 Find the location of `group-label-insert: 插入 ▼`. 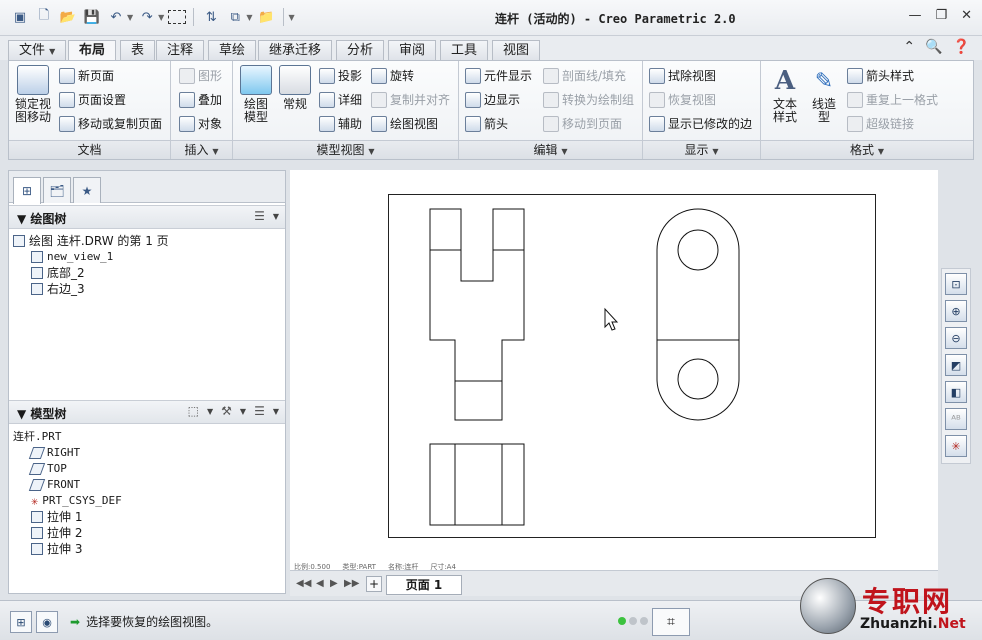

group-label-insert: 插入 ▼ is located at coordinates (201, 149).